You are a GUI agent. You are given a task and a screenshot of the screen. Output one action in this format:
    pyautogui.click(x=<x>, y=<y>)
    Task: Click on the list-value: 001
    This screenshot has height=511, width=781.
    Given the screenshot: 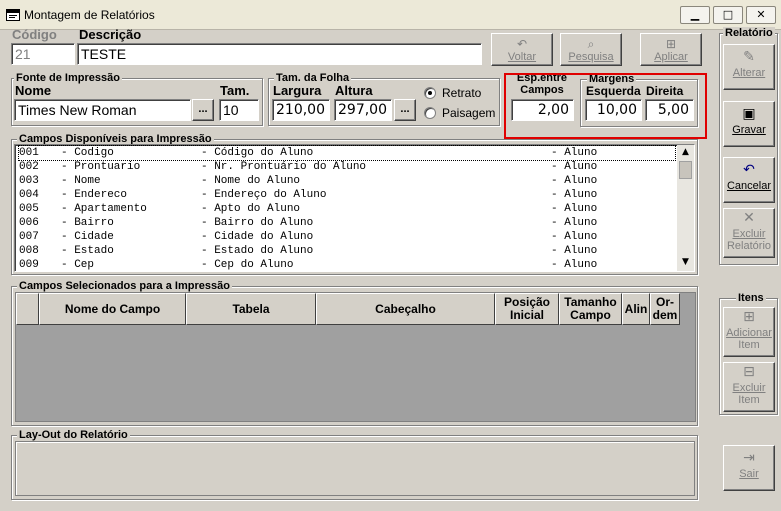 What is the action you would take?
    pyautogui.click(x=29, y=153)
    